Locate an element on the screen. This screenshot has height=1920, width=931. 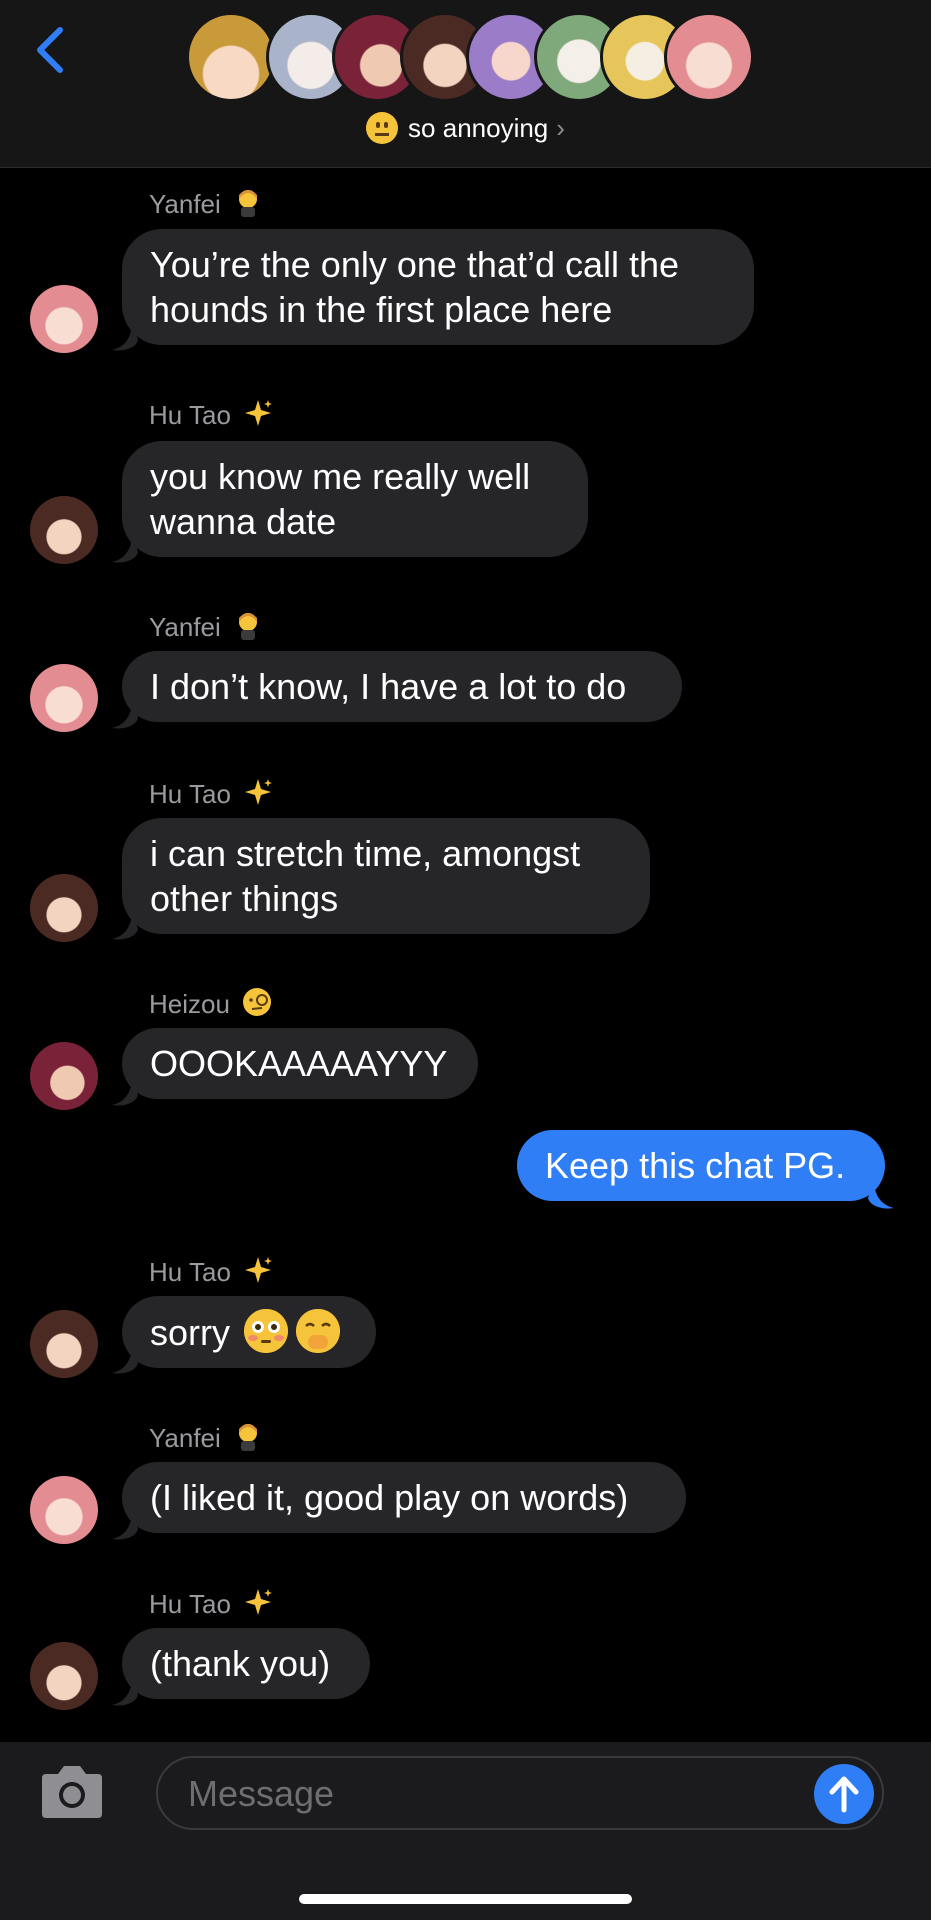
chevron-right-icon: › is located at coordinates (560, 128).